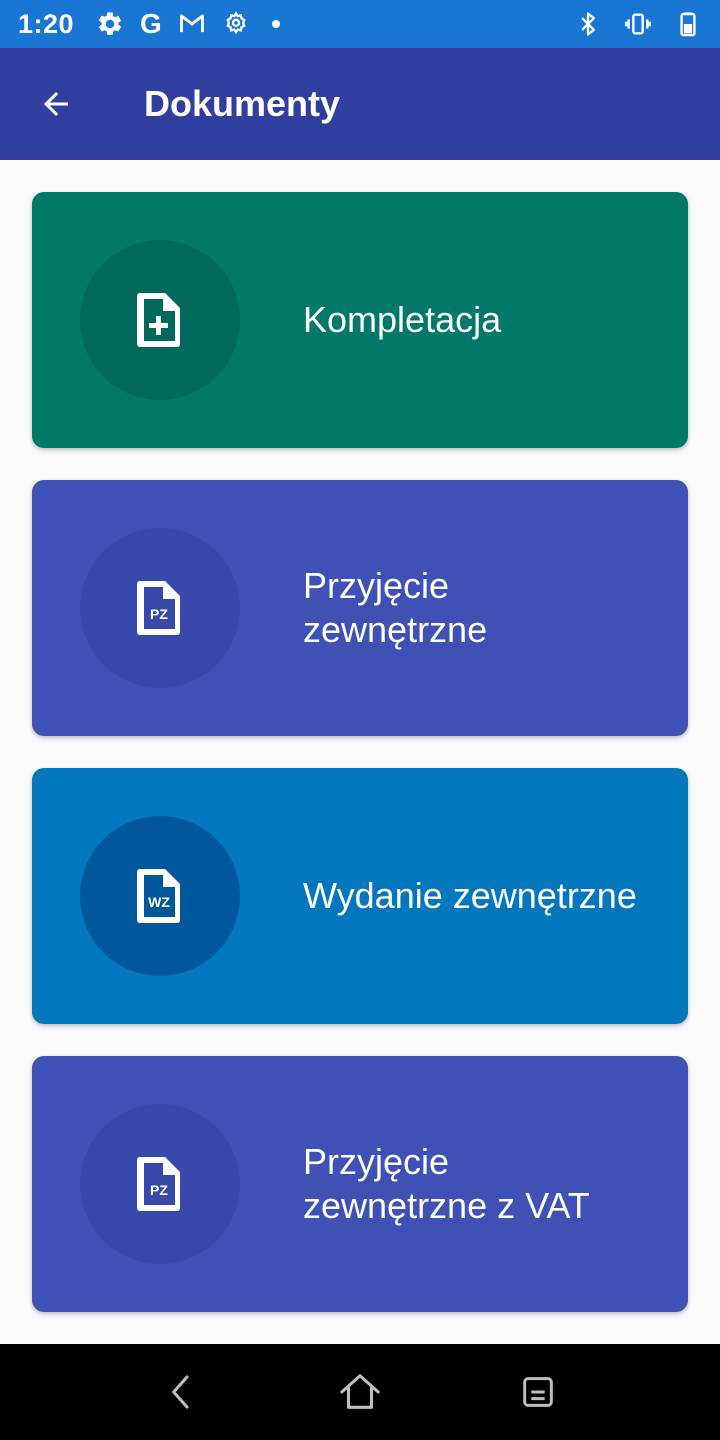 This screenshot has height=1440, width=720. What do you see at coordinates (191, 23) in the screenshot?
I see `gmail-icon` at bounding box center [191, 23].